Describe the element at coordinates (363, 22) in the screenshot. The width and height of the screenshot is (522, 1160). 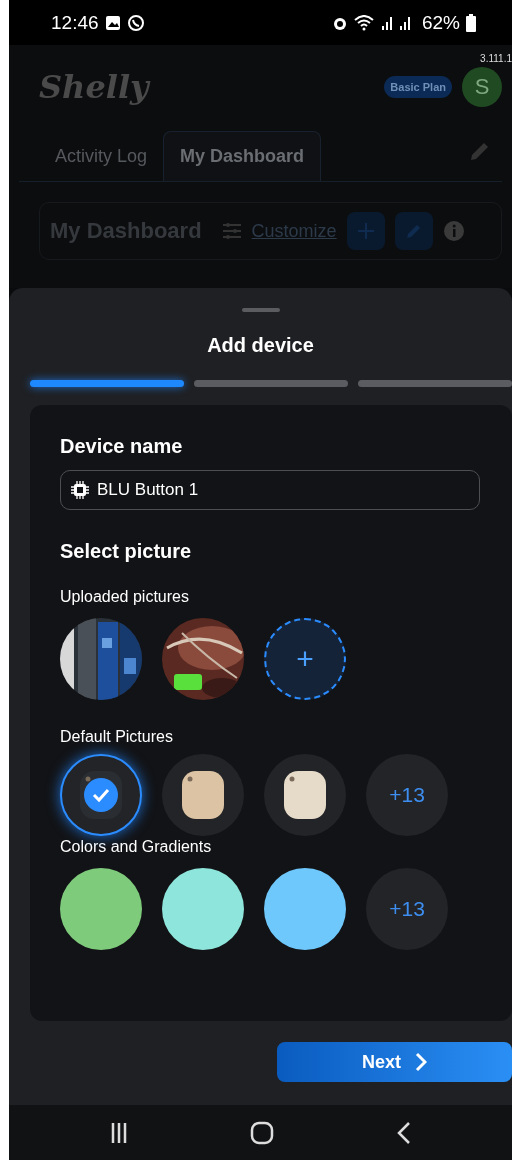
I see `wifi-icon` at that location.